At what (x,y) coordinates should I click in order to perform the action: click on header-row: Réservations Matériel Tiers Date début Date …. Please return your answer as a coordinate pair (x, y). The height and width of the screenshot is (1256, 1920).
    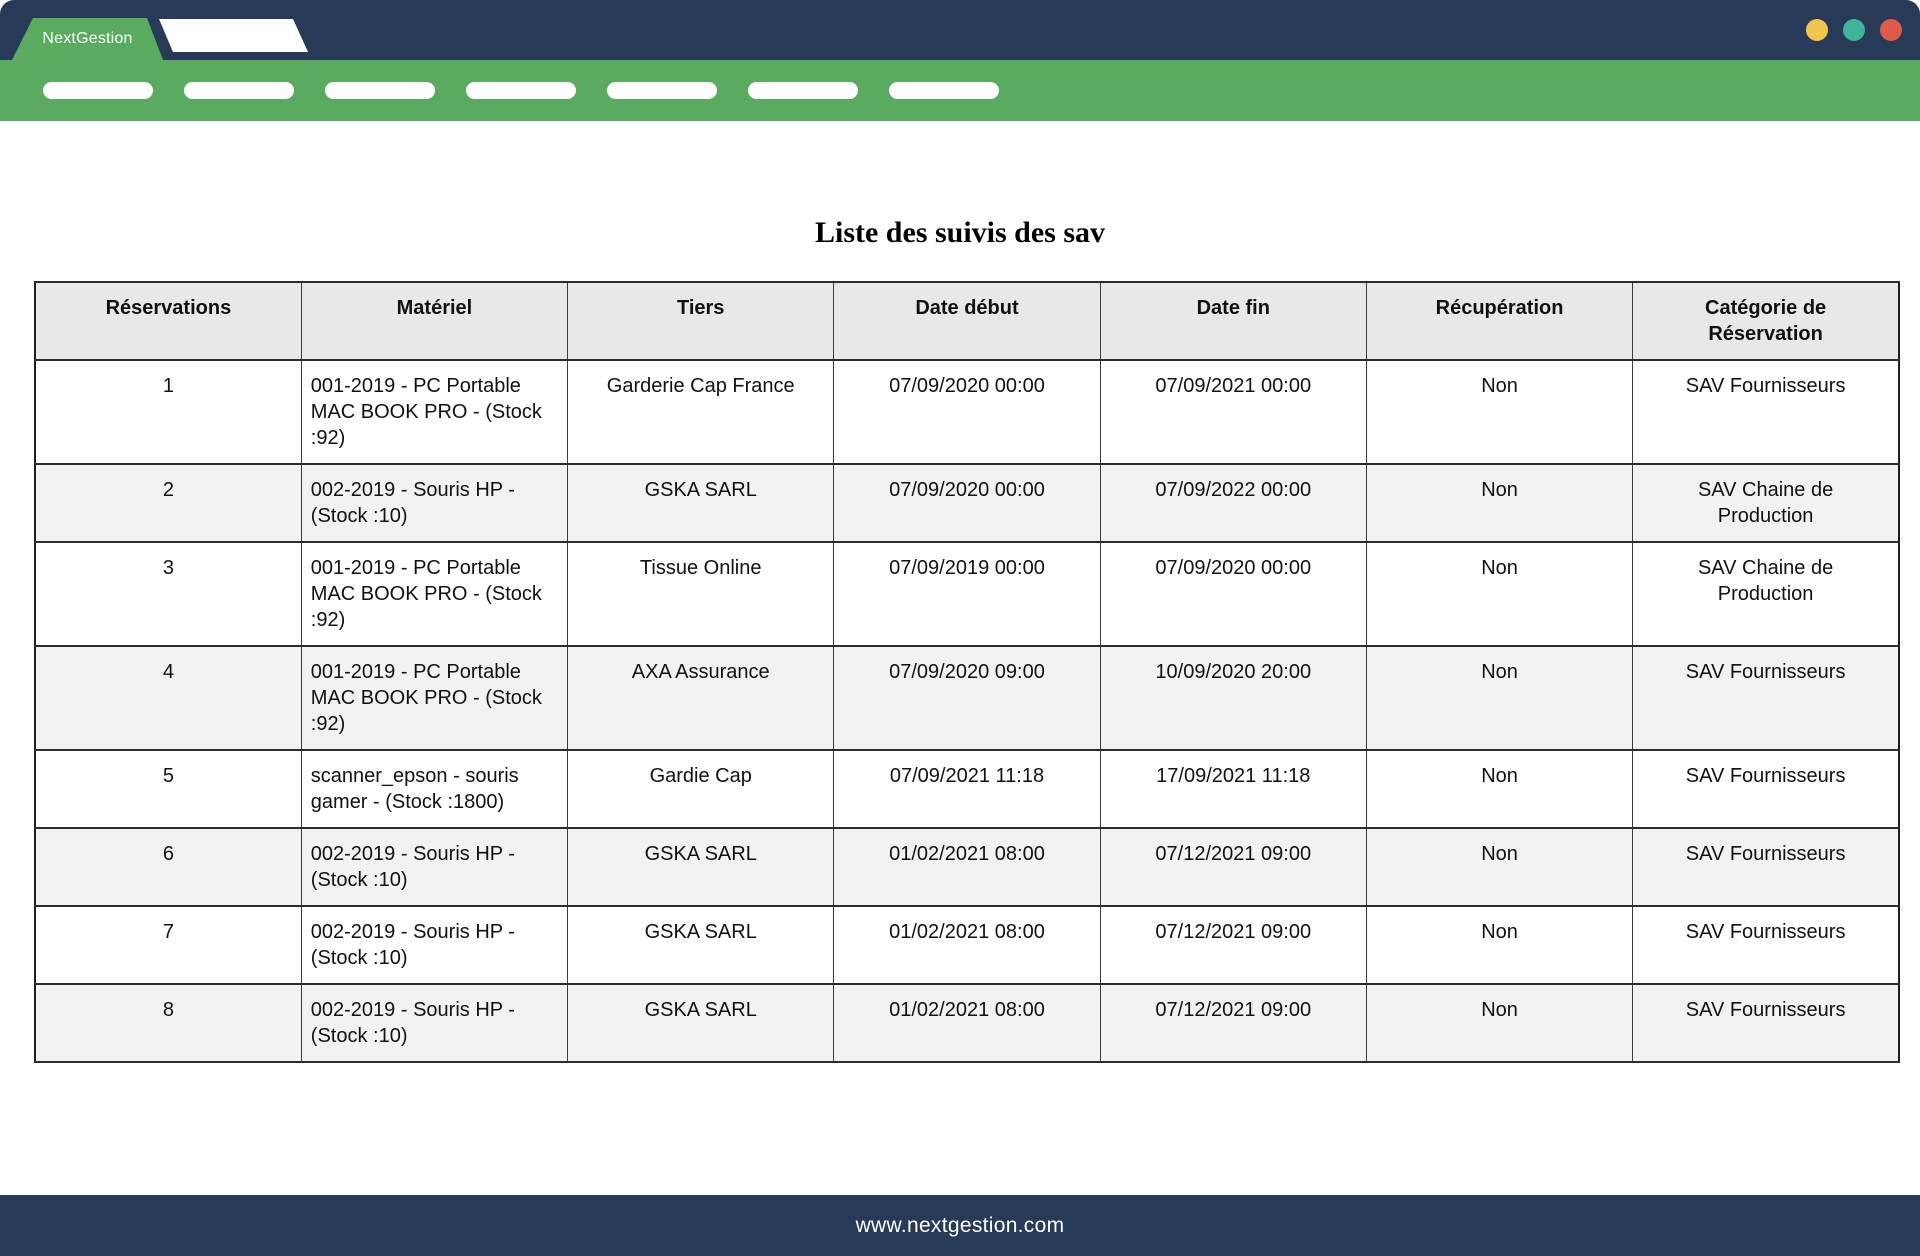
    Looking at the image, I should click on (967, 321).